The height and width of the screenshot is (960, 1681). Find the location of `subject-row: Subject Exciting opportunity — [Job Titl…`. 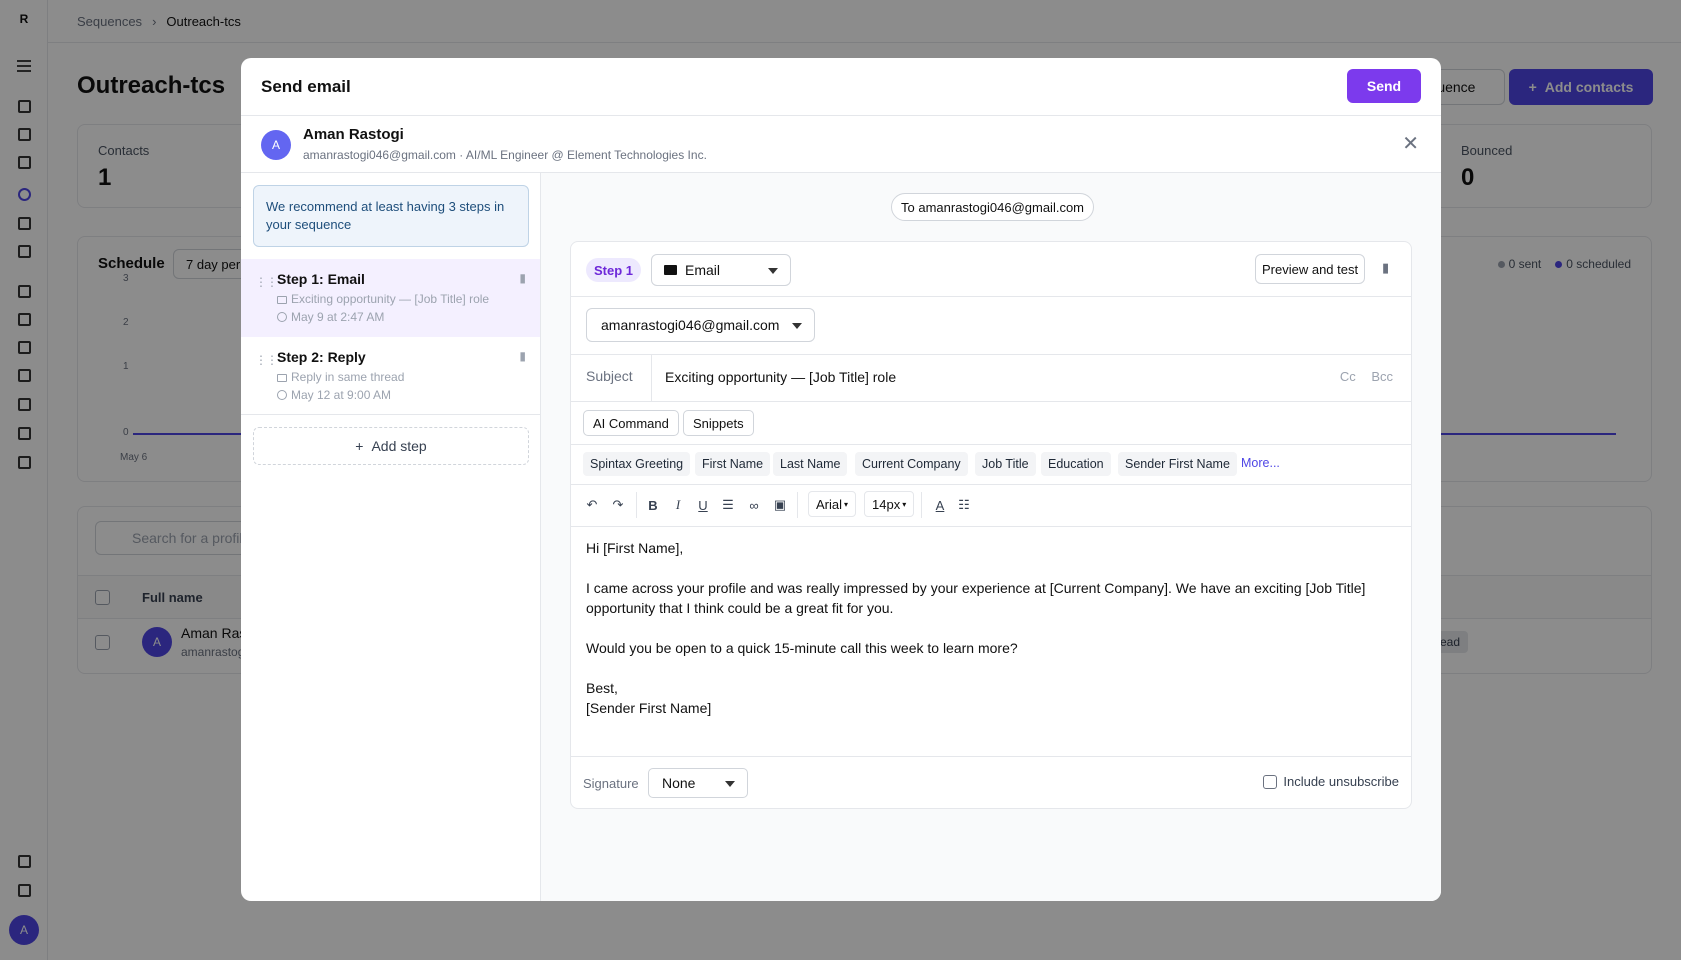

subject-row: Subject Exciting opportunity — [Job Titl… is located at coordinates (991, 377).